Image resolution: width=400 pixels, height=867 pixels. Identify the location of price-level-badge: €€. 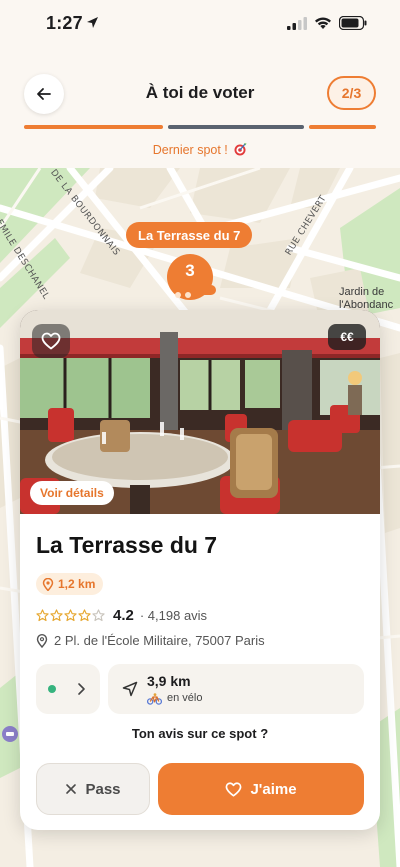
(347, 337).